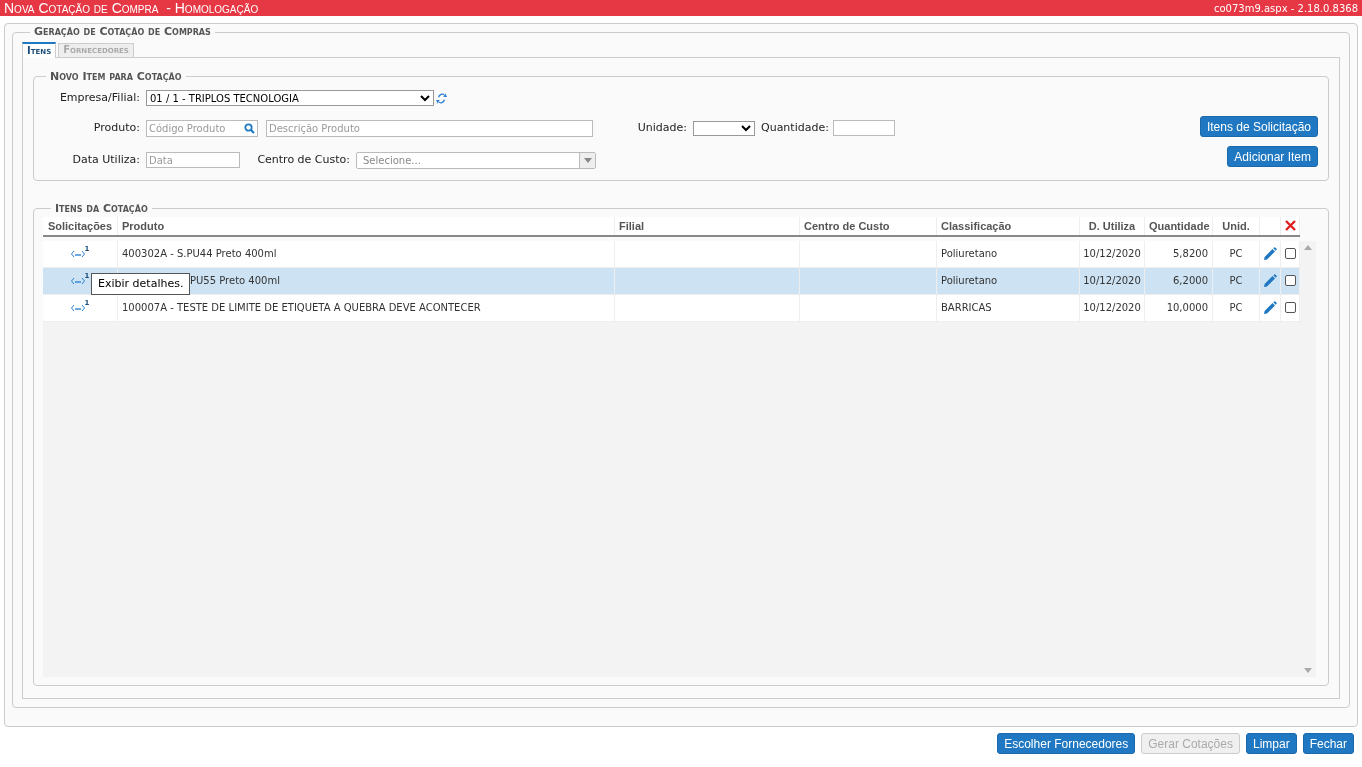 The image size is (1362, 767). Describe the element at coordinates (1290, 226) in the screenshot. I see `delete-icon` at that location.